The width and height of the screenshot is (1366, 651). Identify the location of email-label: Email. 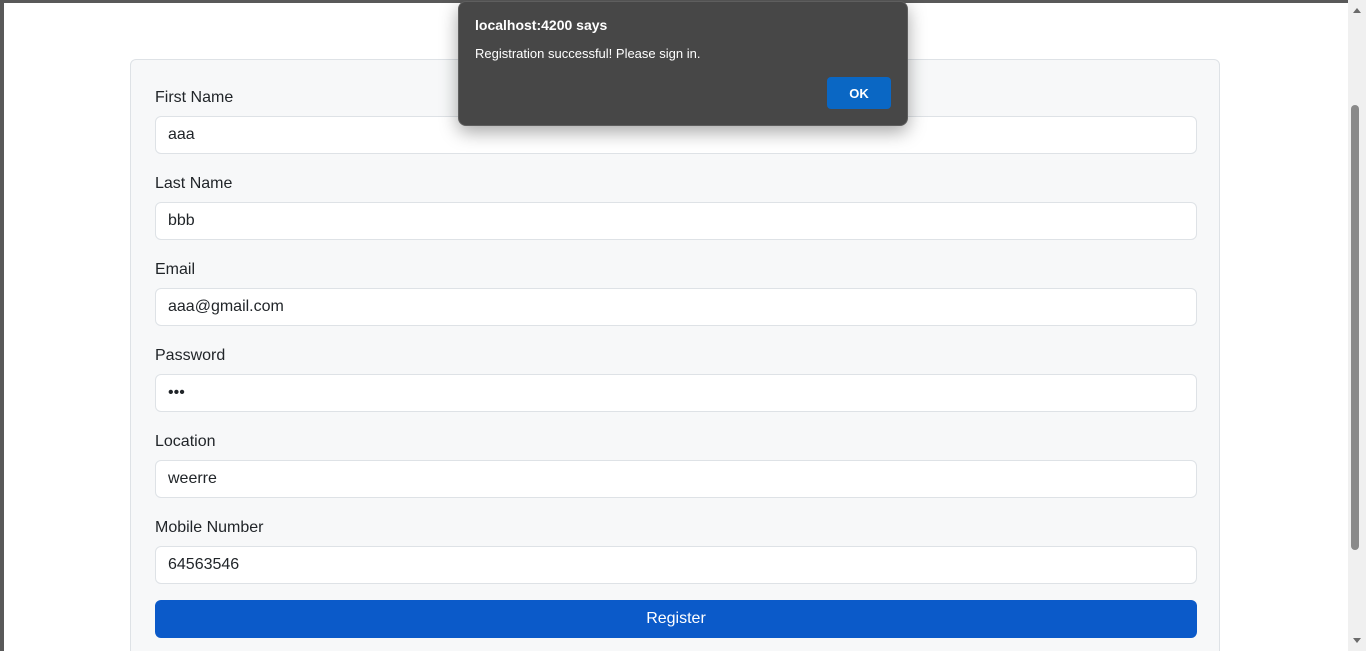
(175, 269).